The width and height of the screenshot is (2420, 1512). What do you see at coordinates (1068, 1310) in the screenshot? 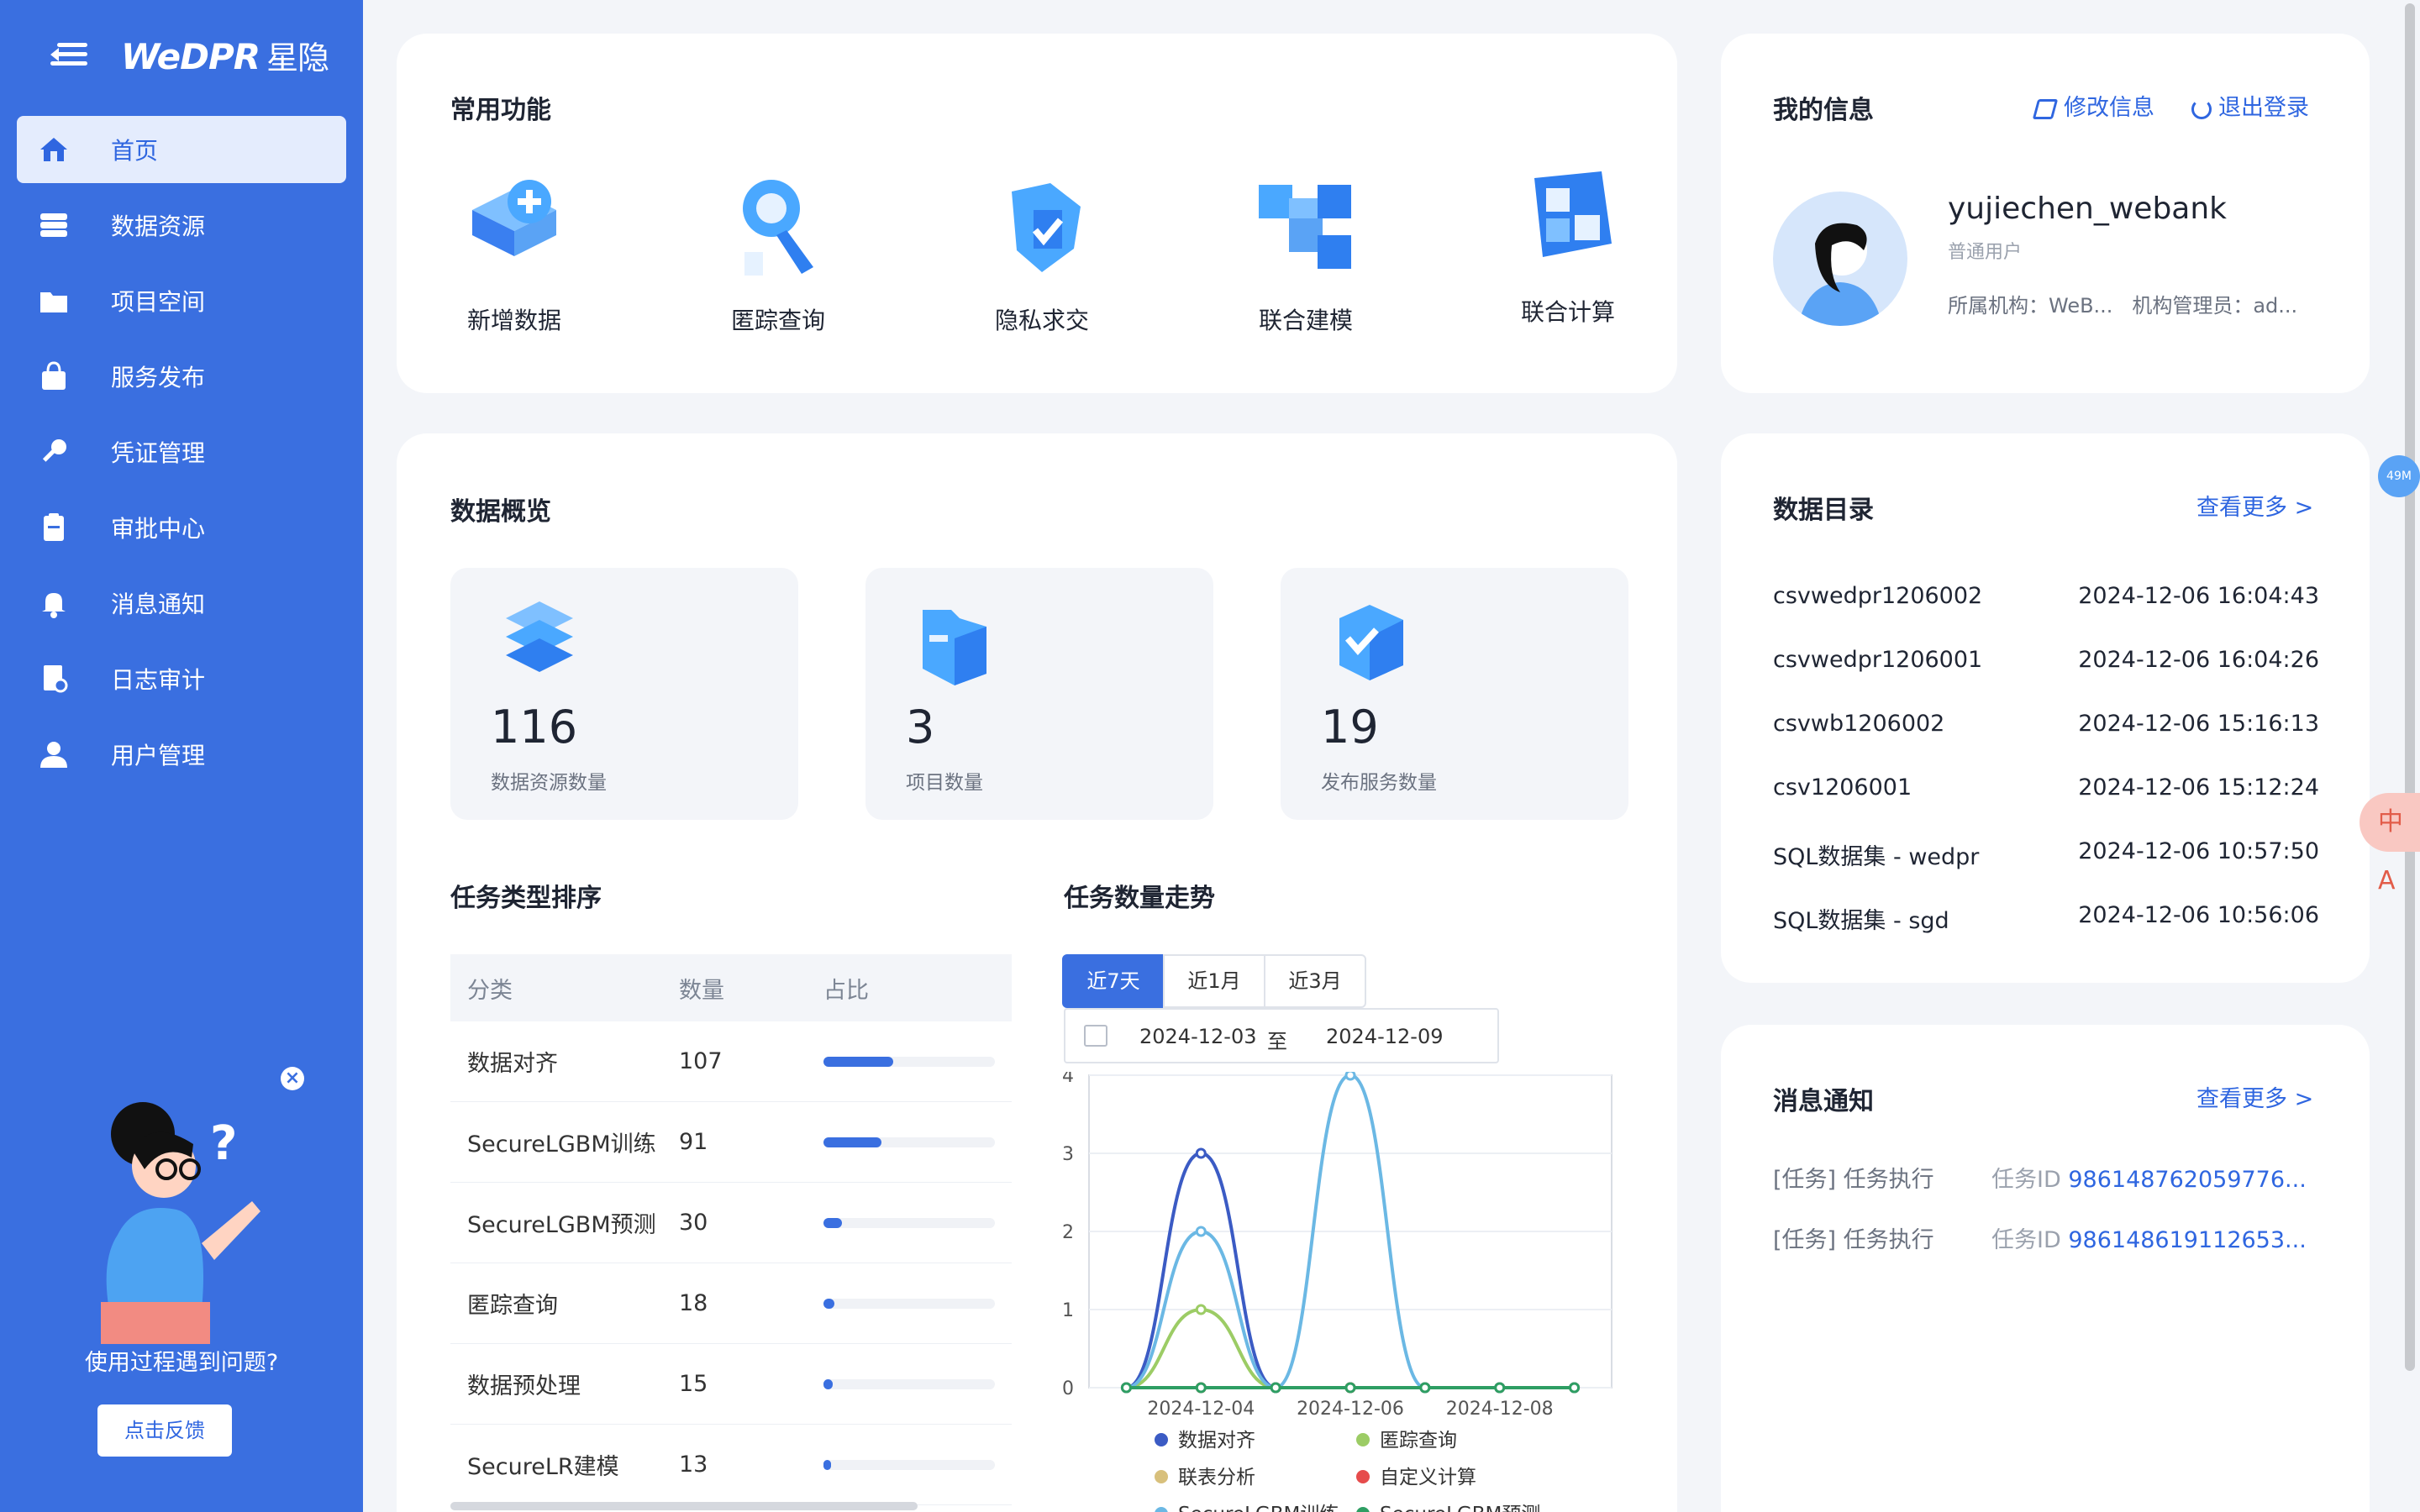
I see `y-tick-label: 1` at bounding box center [1068, 1310].